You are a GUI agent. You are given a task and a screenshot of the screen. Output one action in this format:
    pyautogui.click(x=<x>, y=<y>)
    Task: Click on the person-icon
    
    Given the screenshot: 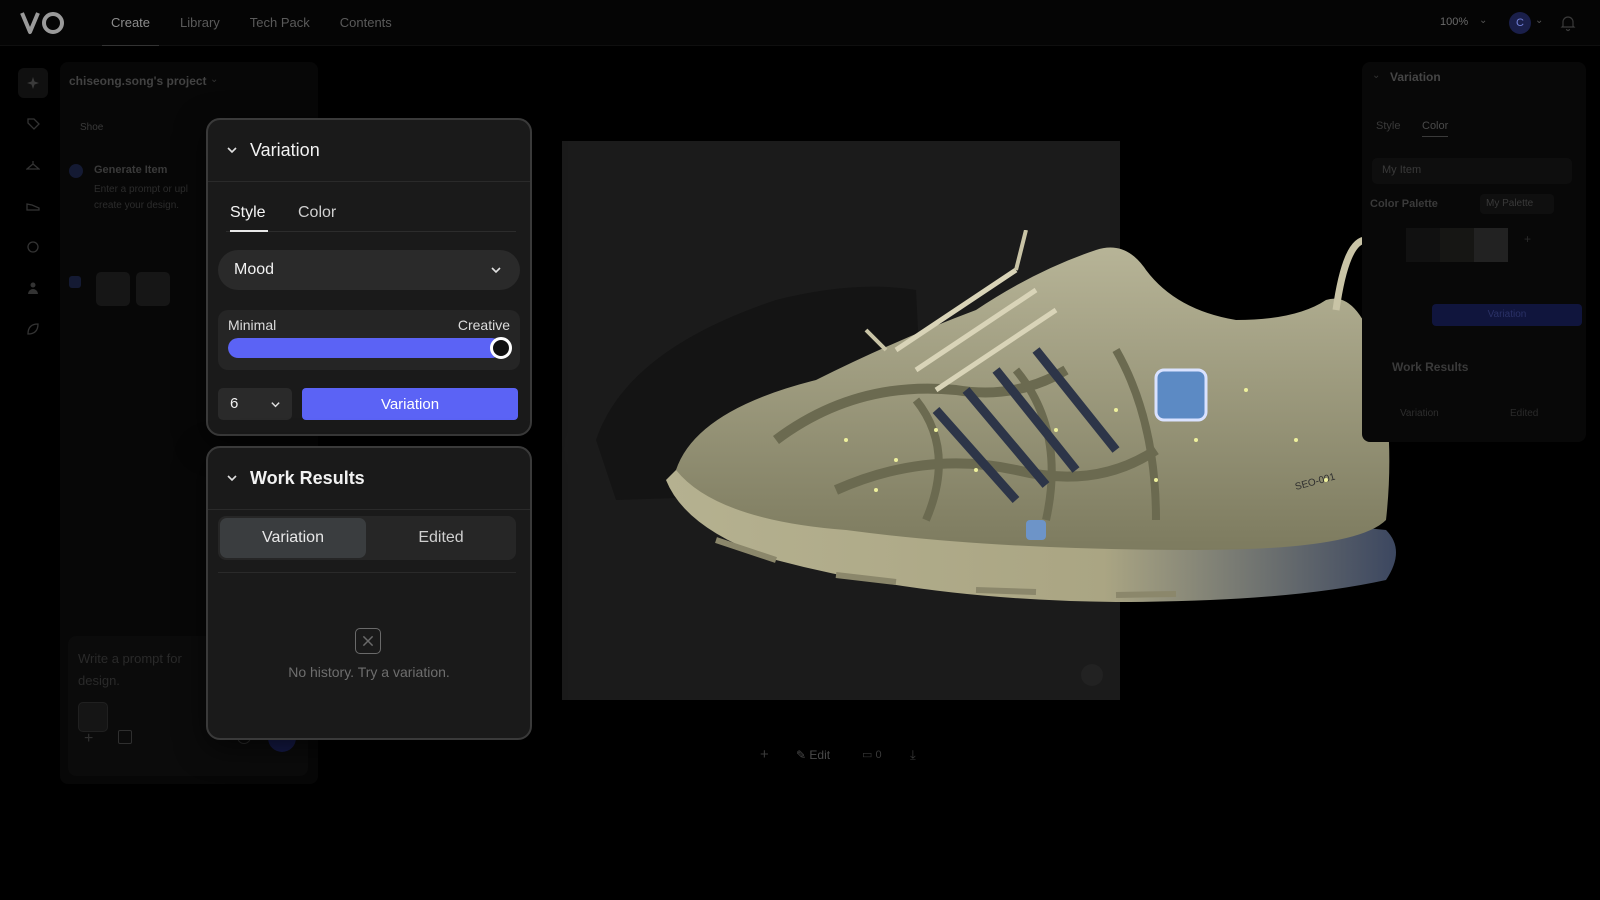 What is the action you would take?
    pyautogui.click(x=33, y=288)
    